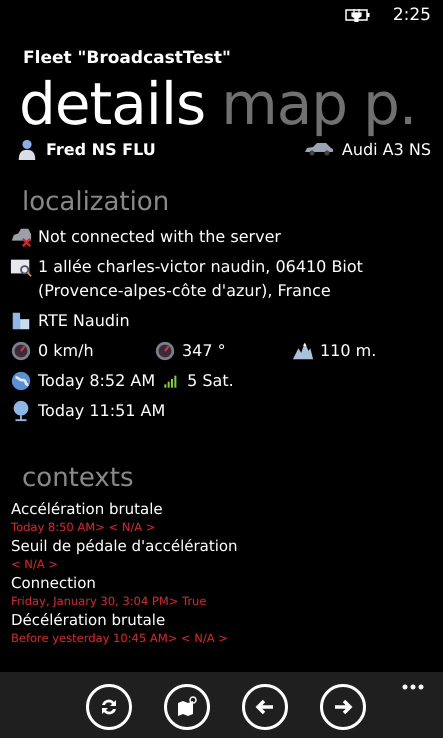  I want to click on driver-name: Fred NS FLU, so click(101, 149).